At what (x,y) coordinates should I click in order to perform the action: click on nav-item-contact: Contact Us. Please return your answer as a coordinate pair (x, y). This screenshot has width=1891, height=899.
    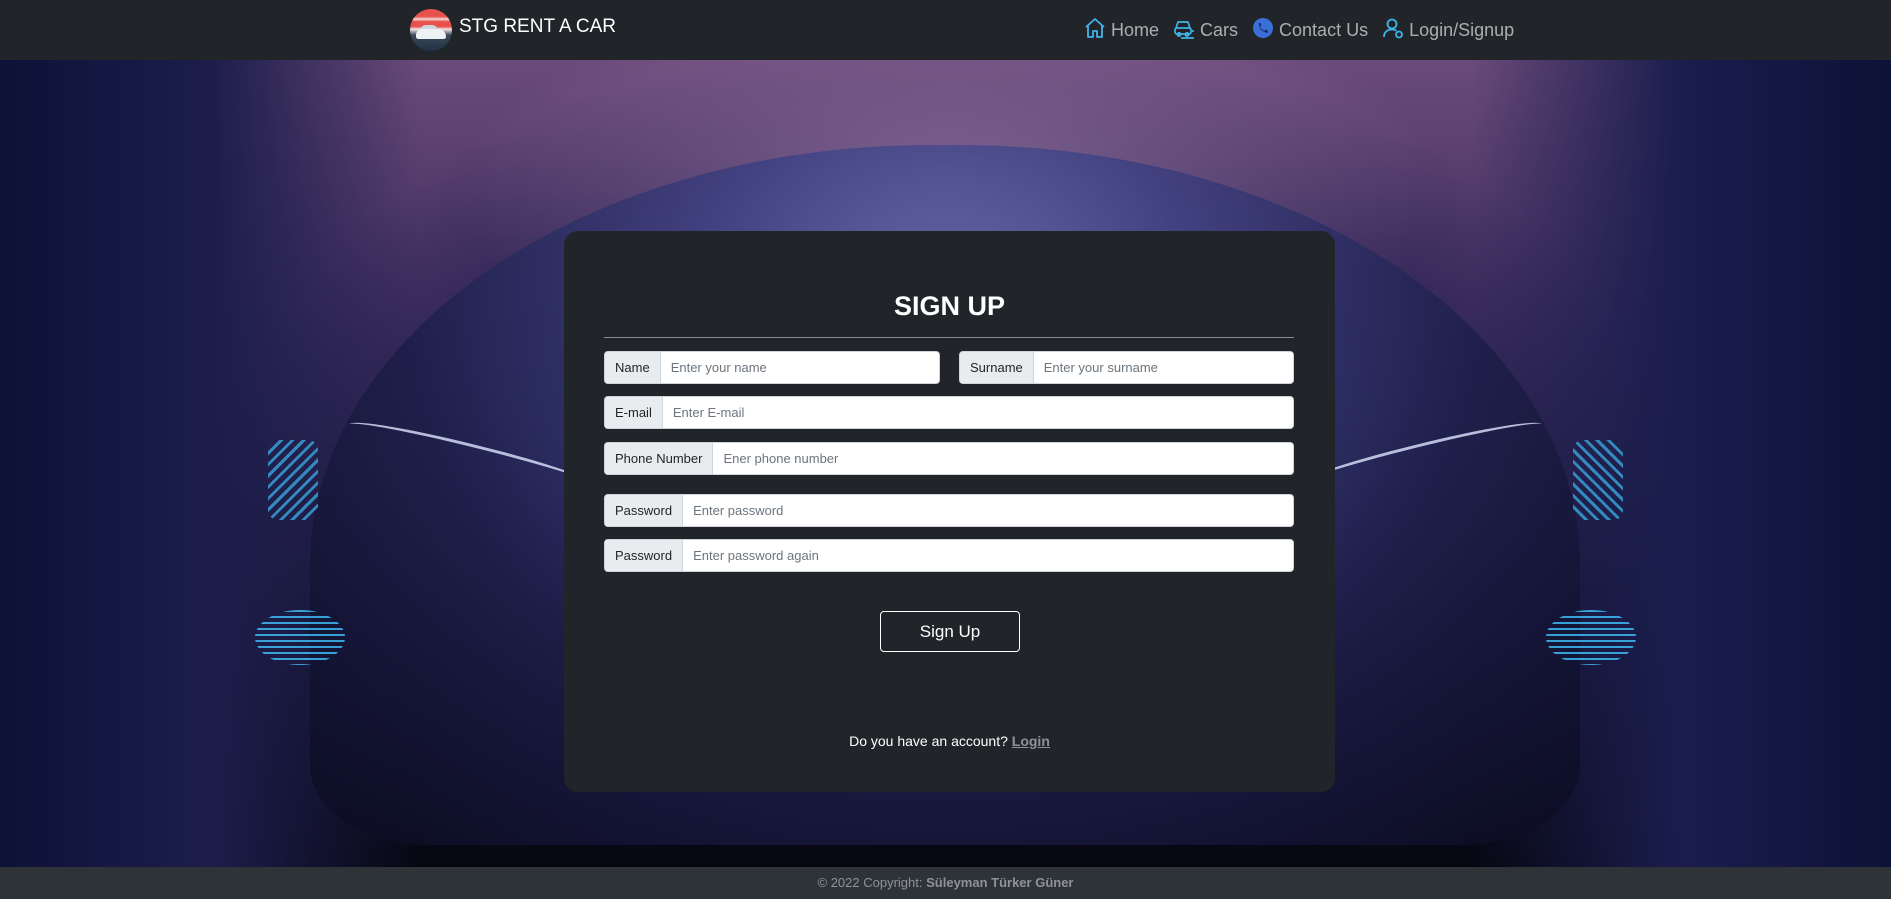
    Looking at the image, I should click on (1309, 30).